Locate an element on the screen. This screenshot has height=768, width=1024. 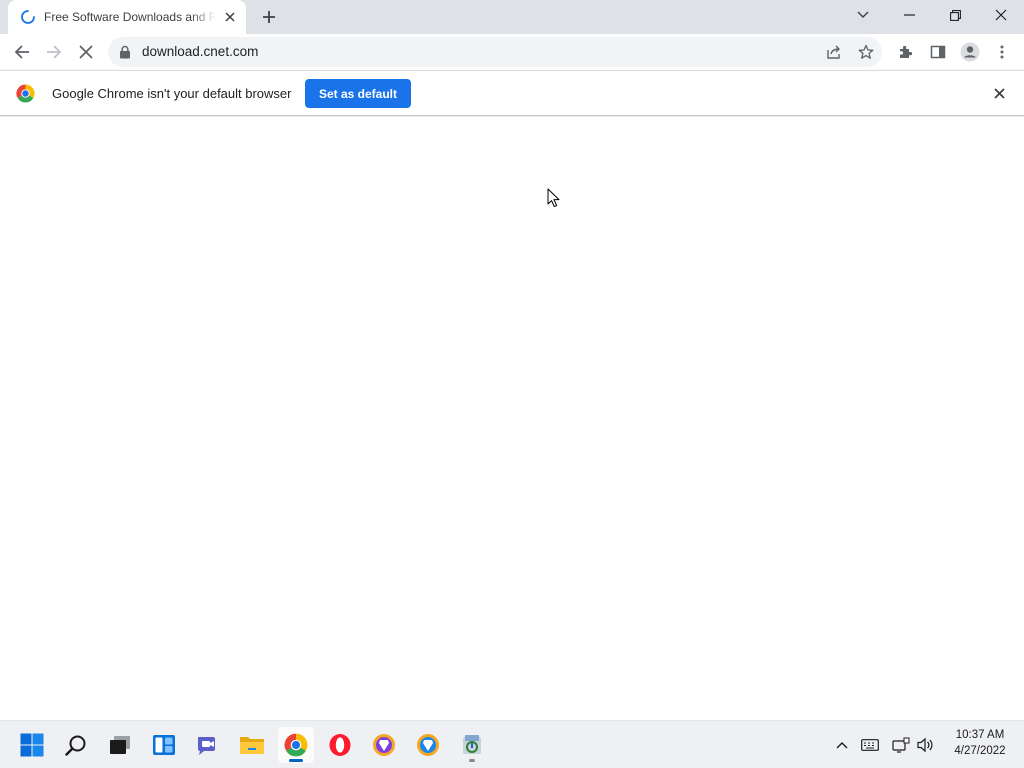
clock-time: 10:37 AM is located at coordinates (980, 735).